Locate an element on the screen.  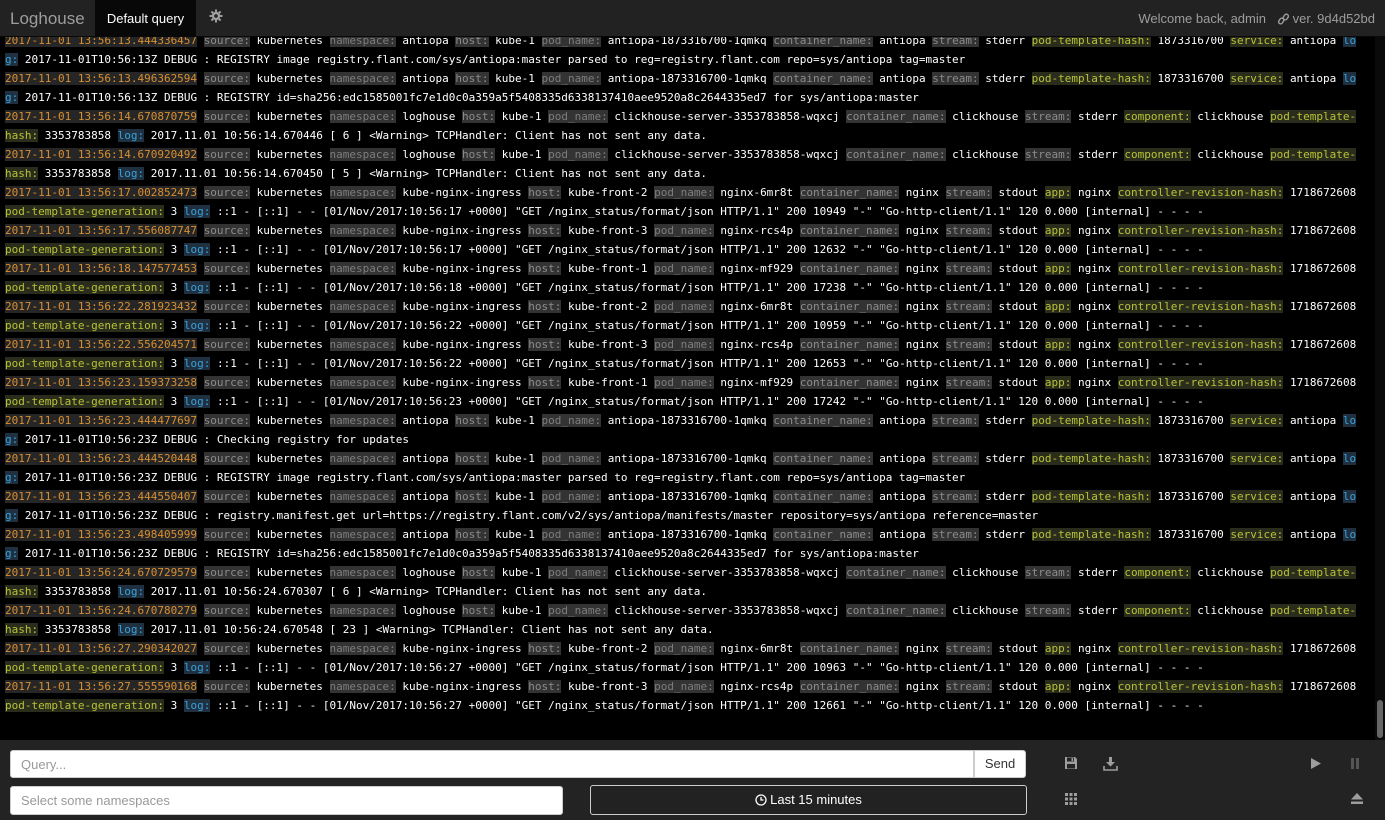
log-timestamp: 2017-11-01 13:56:27.555590168 is located at coordinates (101, 686).